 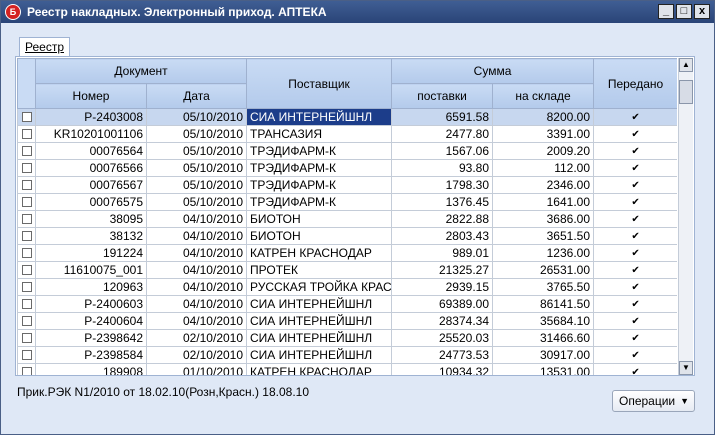 I want to click on cell-delivery-sum: 28374.34, so click(x=442, y=321).